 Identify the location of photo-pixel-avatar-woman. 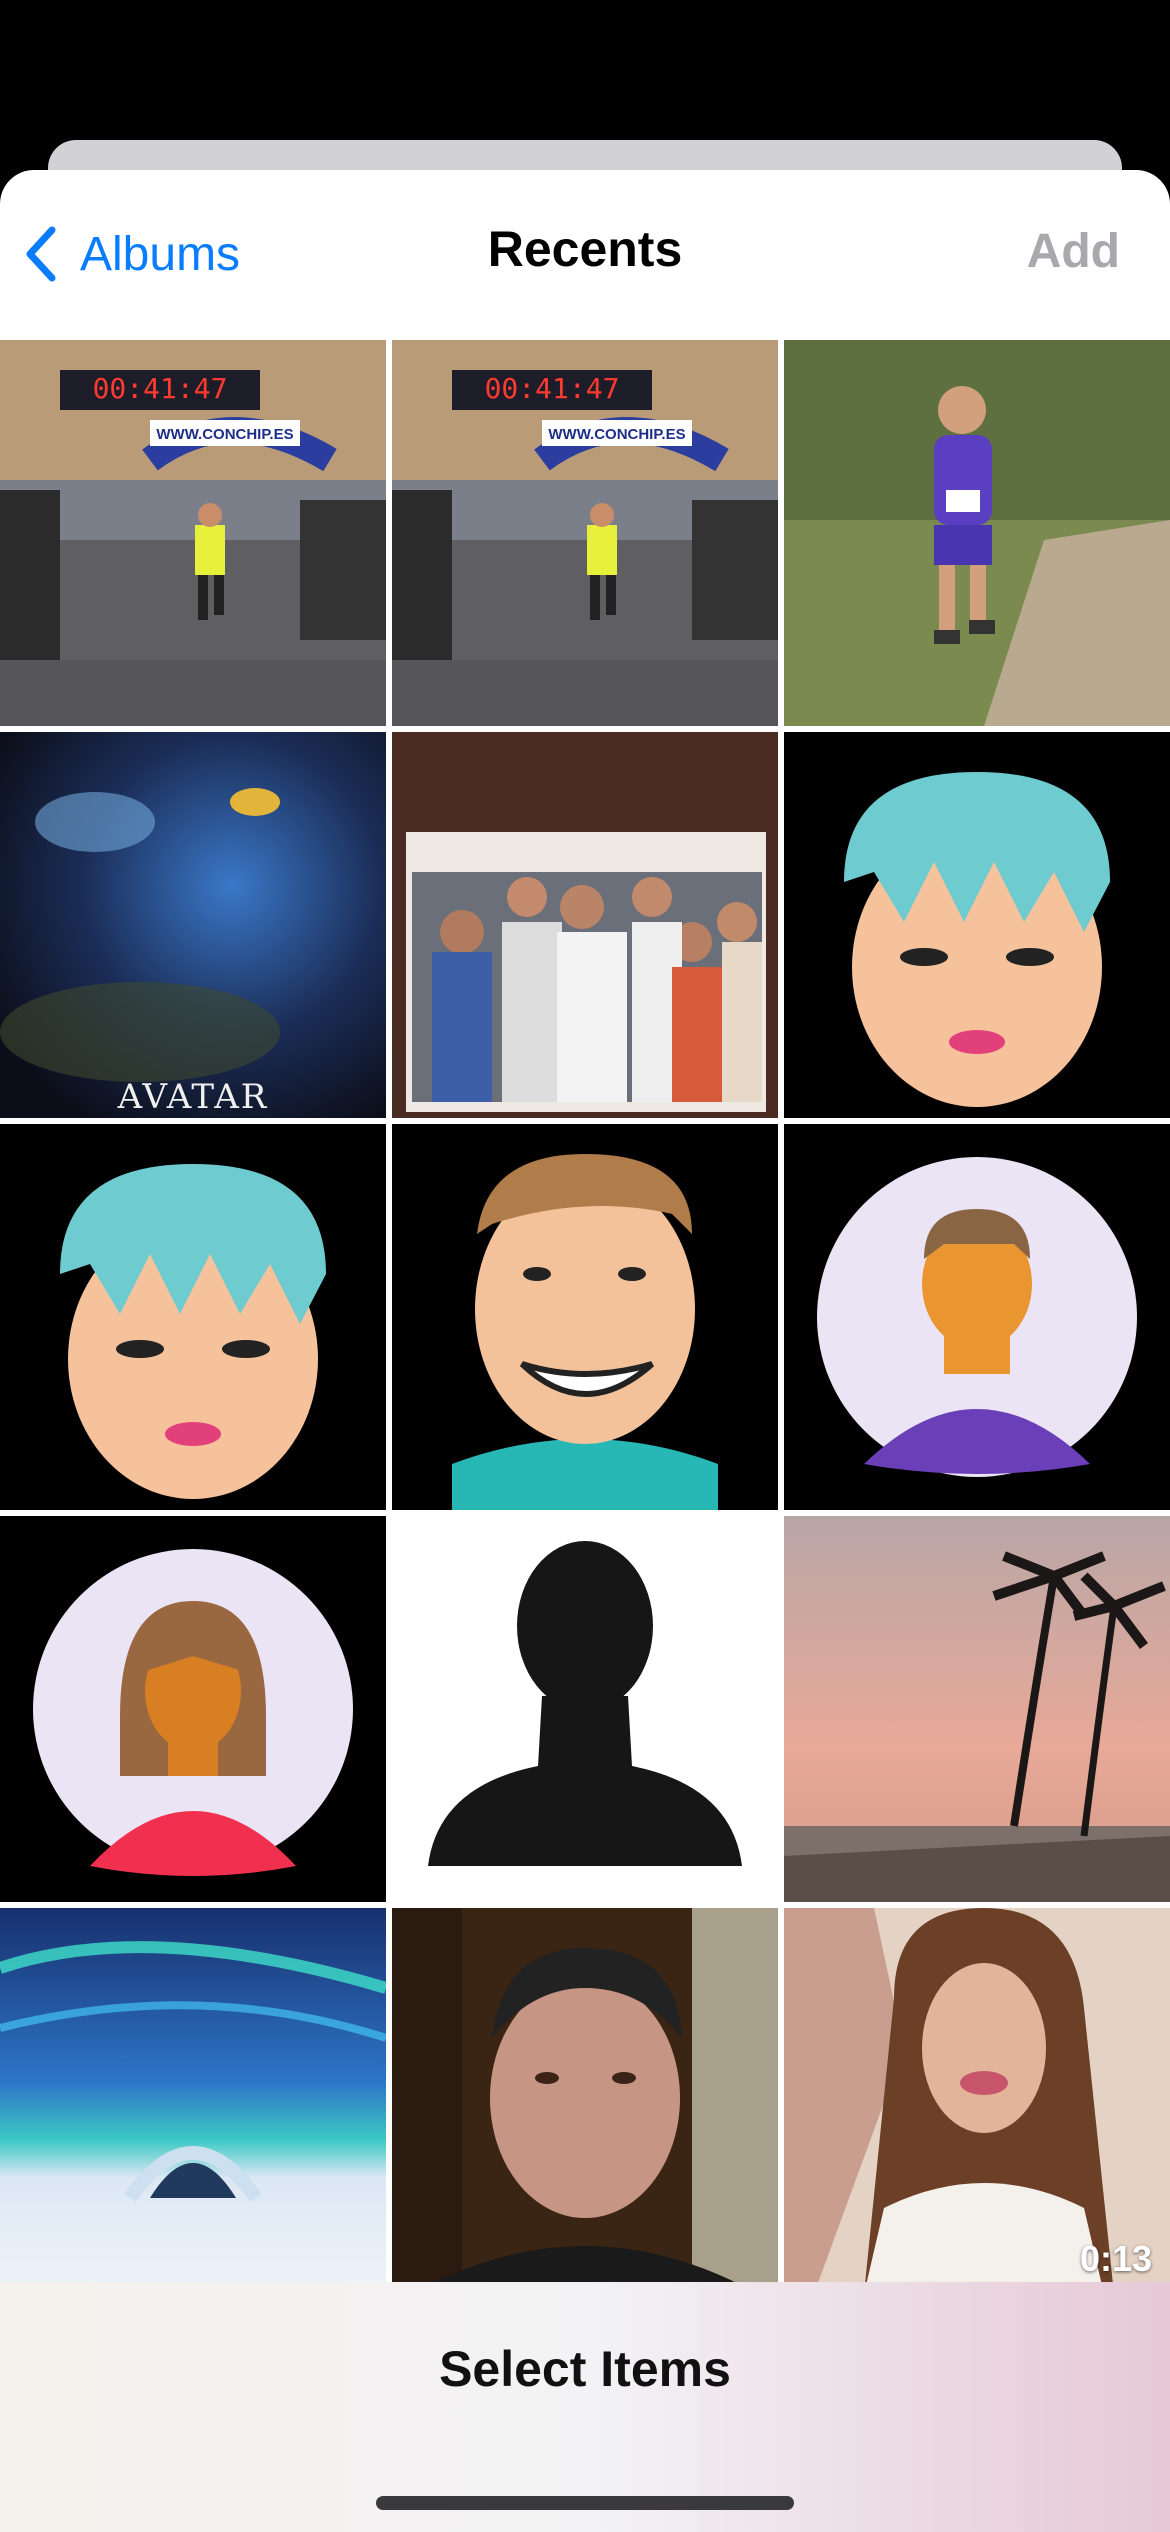
(193, 1709).